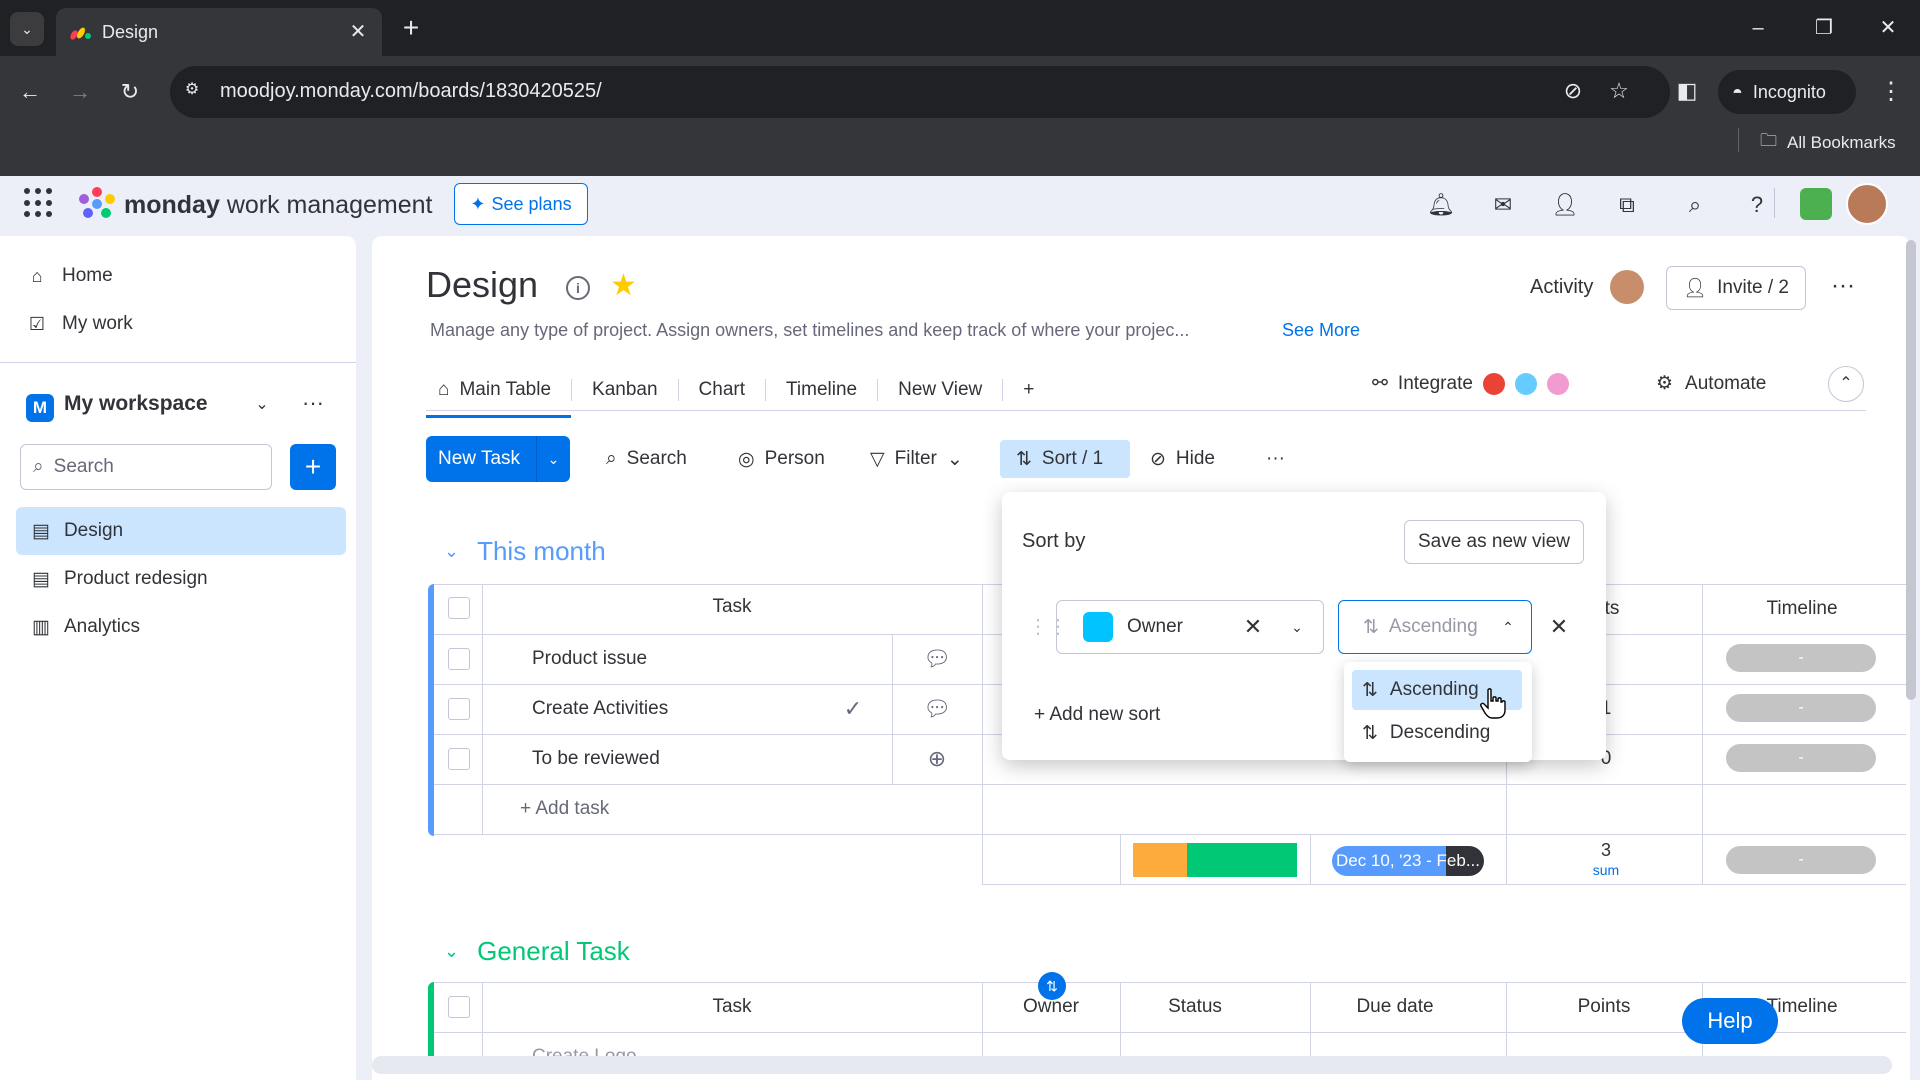 This screenshot has width=1920, height=1080. I want to click on eye-off-icon: ⊘, so click(1573, 91).